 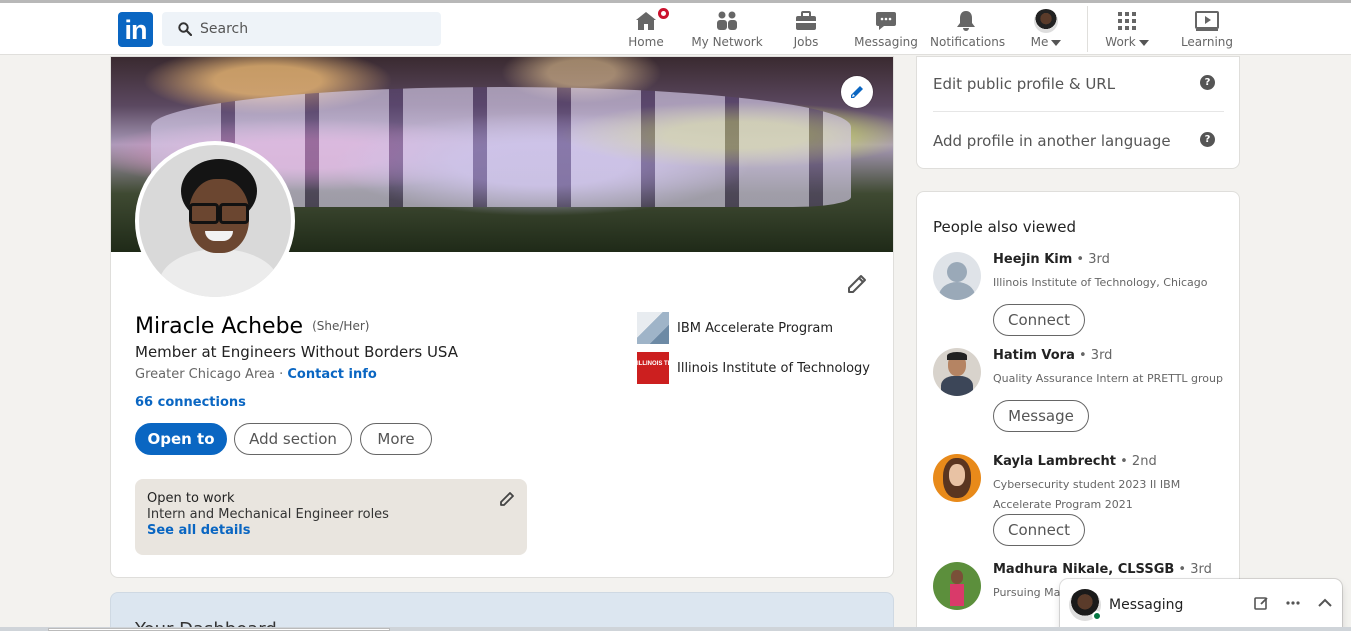 What do you see at coordinates (315, 29) in the screenshot?
I see `search-input` at bounding box center [315, 29].